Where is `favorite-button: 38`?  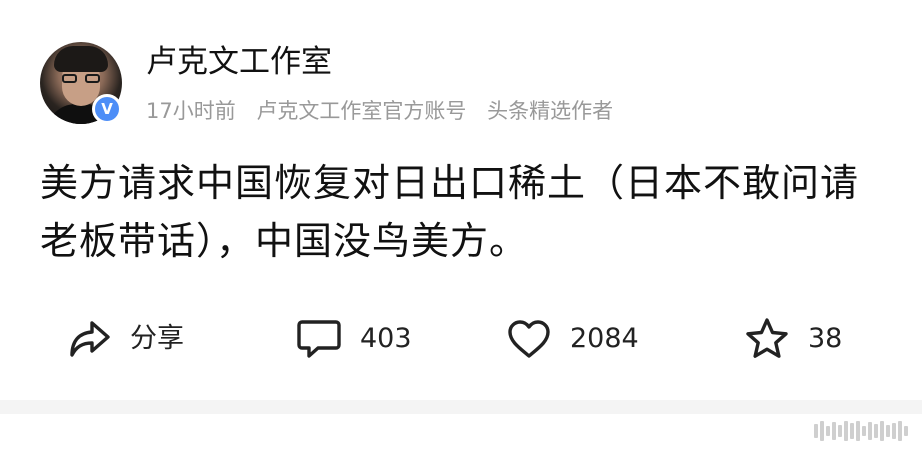
favorite-button: 38 is located at coordinates (793, 339).